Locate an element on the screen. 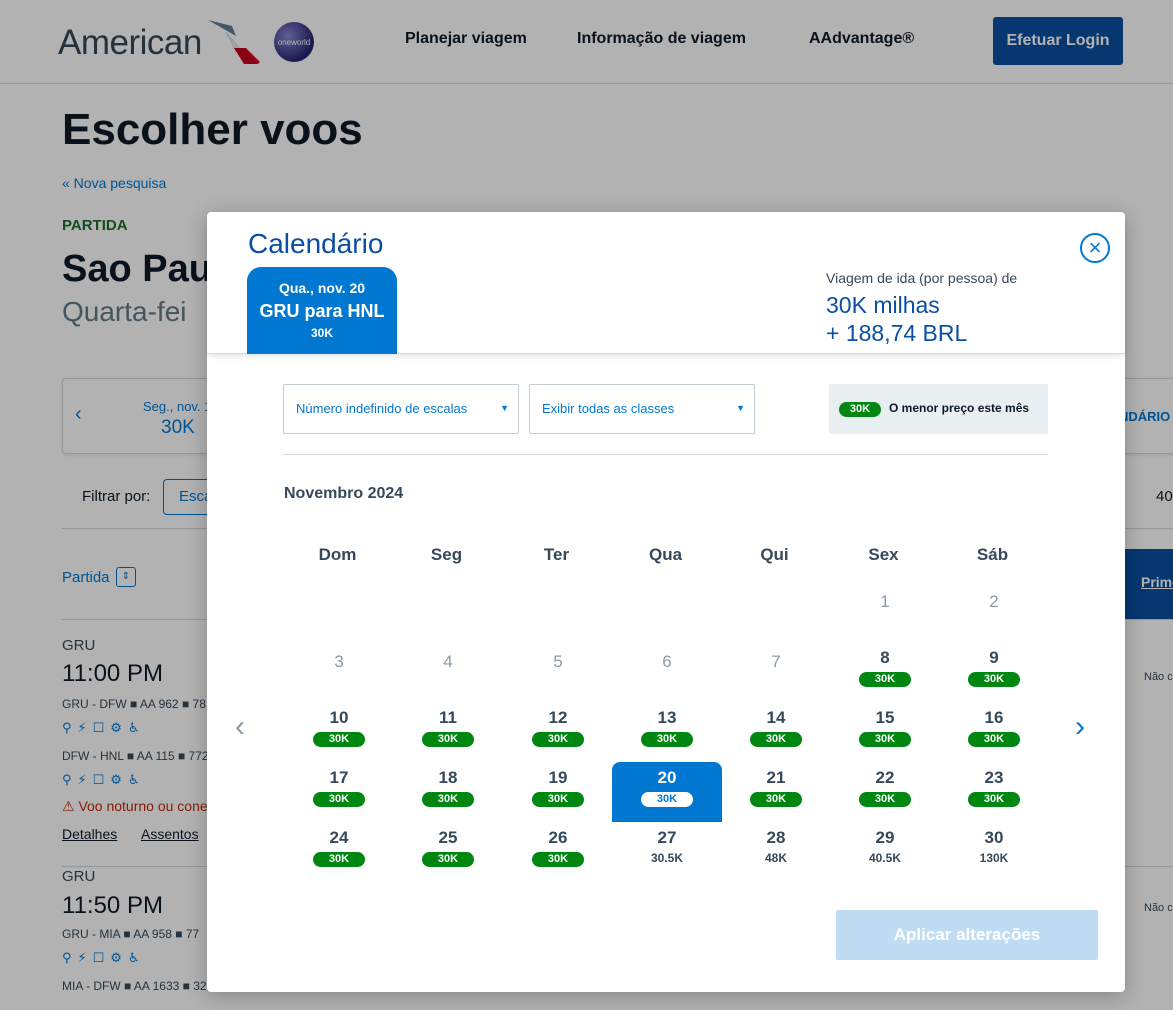  calendar-day: 20 30K is located at coordinates (667, 792).